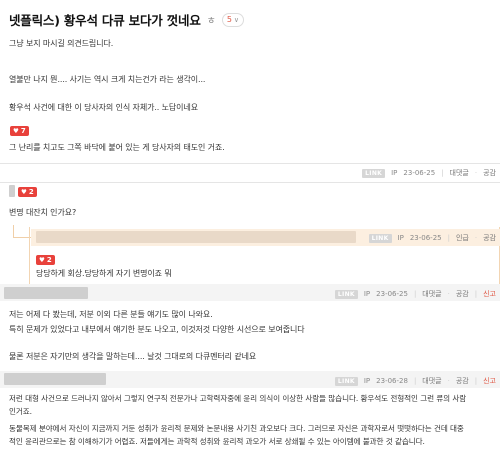 This screenshot has width=500, height=449. What do you see at coordinates (250, 163) in the screenshot?
I see `divider` at bounding box center [250, 163].